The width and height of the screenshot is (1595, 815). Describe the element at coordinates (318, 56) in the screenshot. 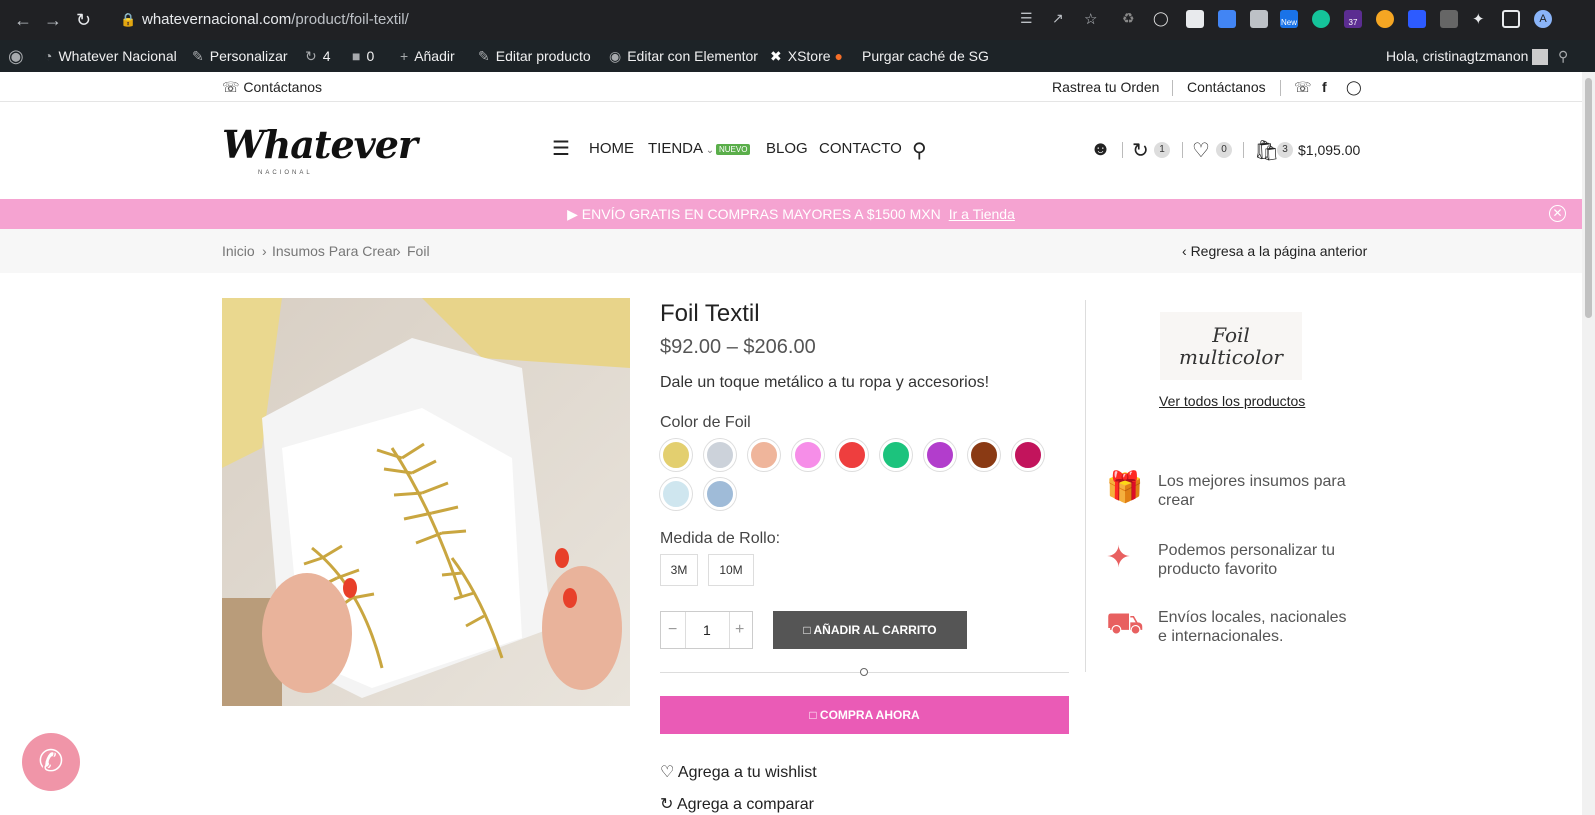

I see `updates-link: ↻ 4` at that location.